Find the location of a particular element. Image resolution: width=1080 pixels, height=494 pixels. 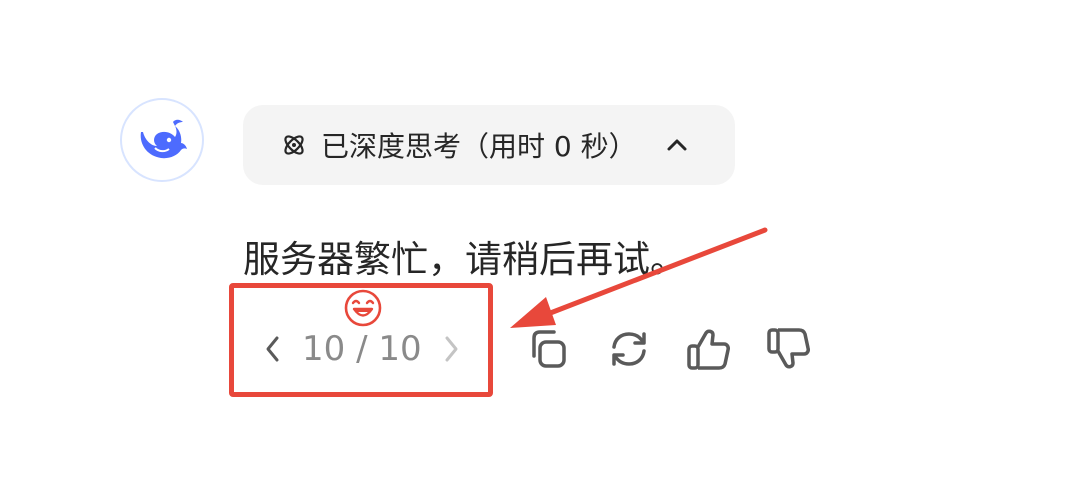

chevron-right-icon is located at coordinates (451, 349).